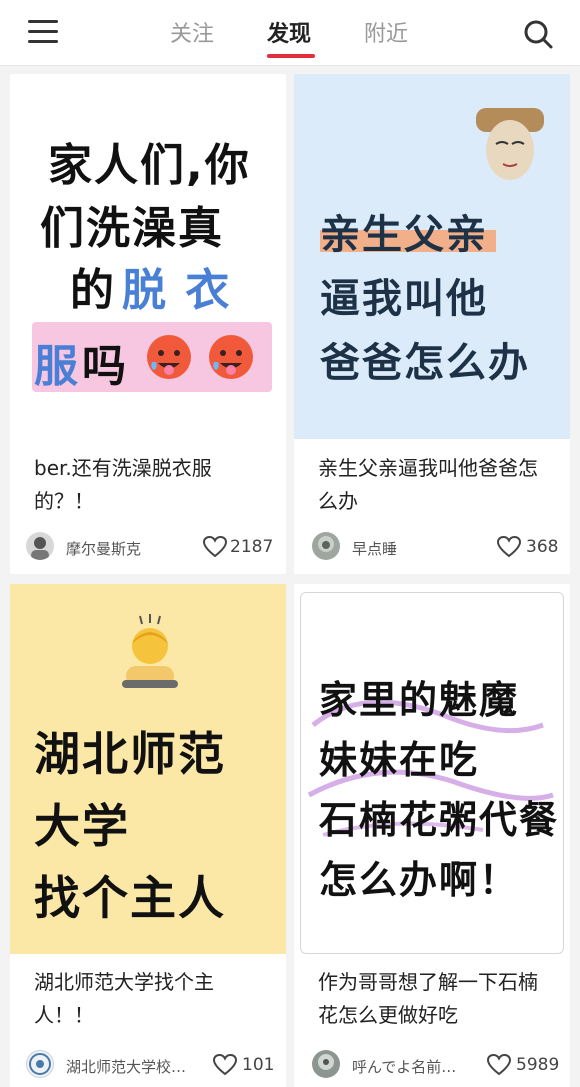  I want to click on tab-following: 关注, so click(192, 32).